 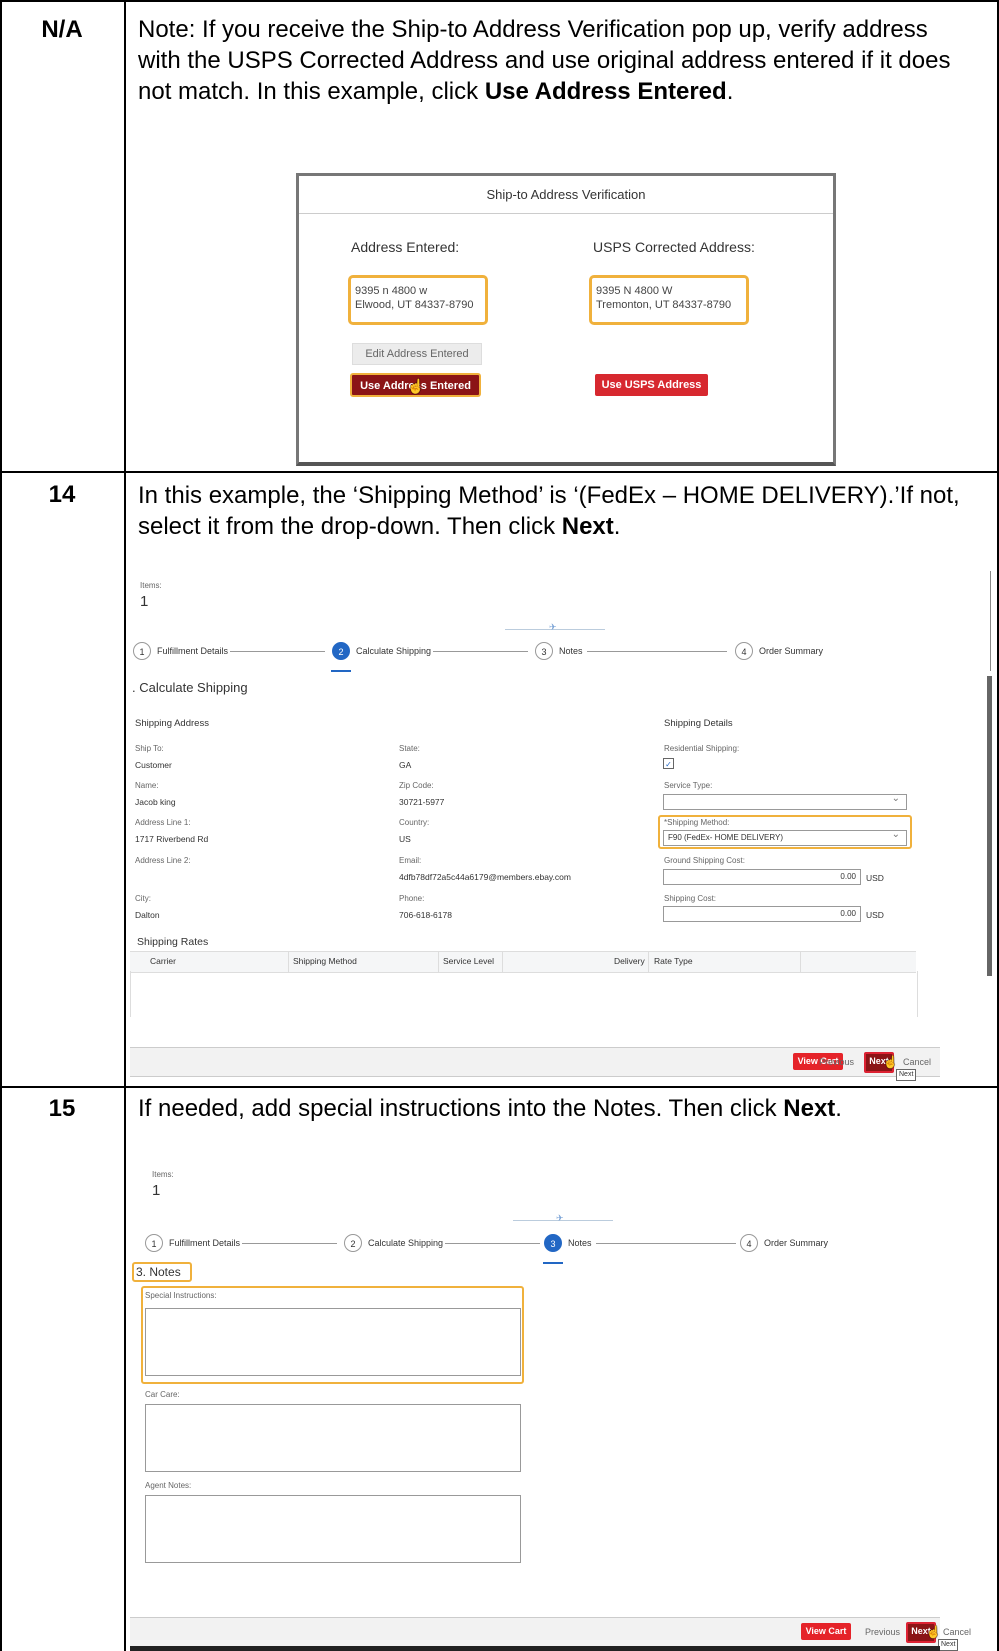 What do you see at coordinates (425, 915) in the screenshot?
I see `phone-value: 706-618-6178` at bounding box center [425, 915].